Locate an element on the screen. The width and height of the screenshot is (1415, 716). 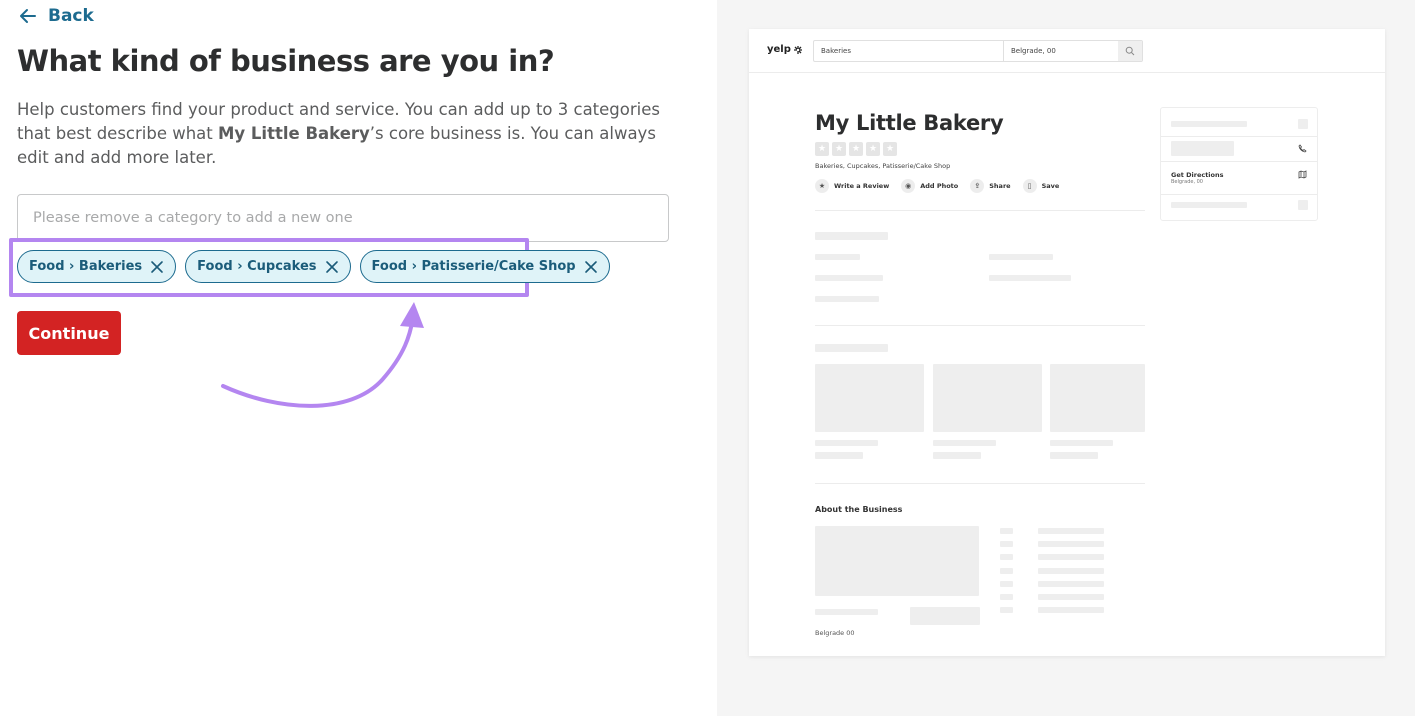
arrow-left-icon is located at coordinates (28, 16).